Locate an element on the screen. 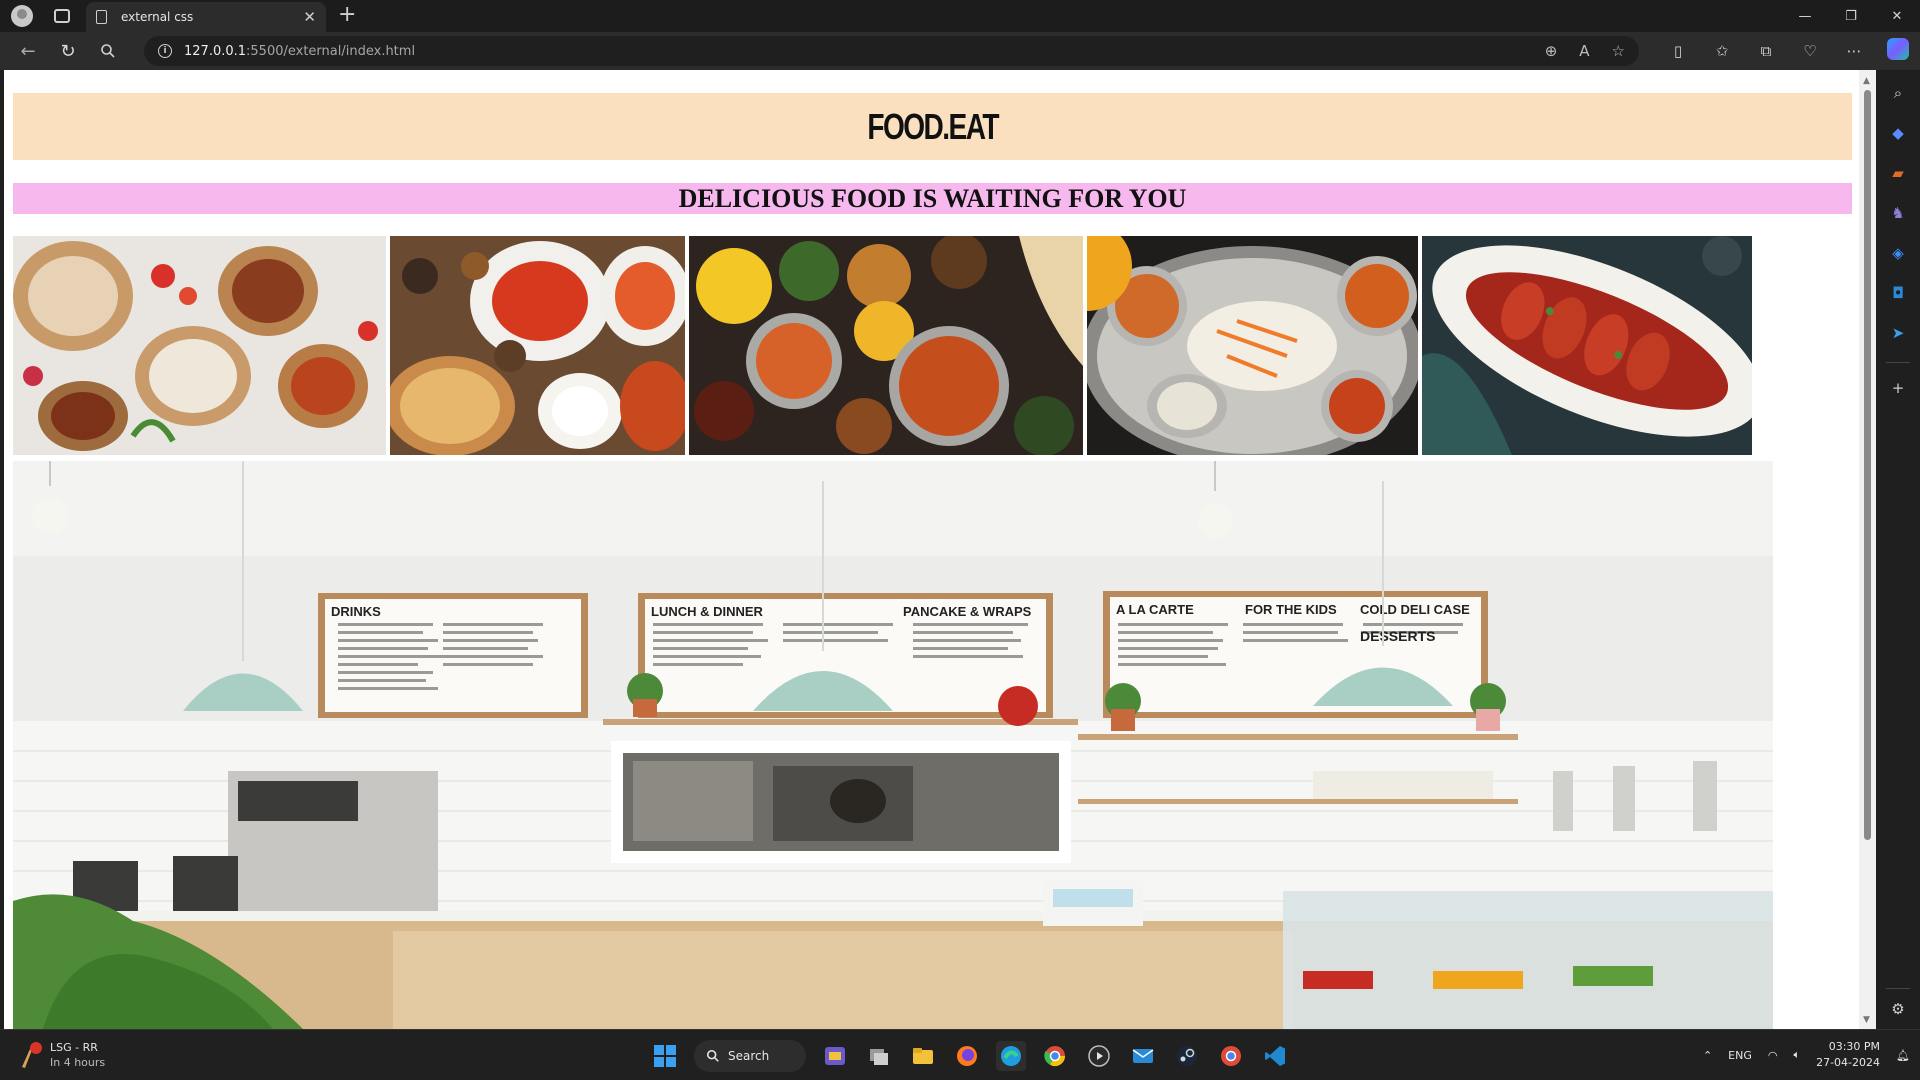 The height and width of the screenshot is (1080, 1920). menu-board-cold-deli-case: COLD DELI CASE is located at coordinates (1415, 609).